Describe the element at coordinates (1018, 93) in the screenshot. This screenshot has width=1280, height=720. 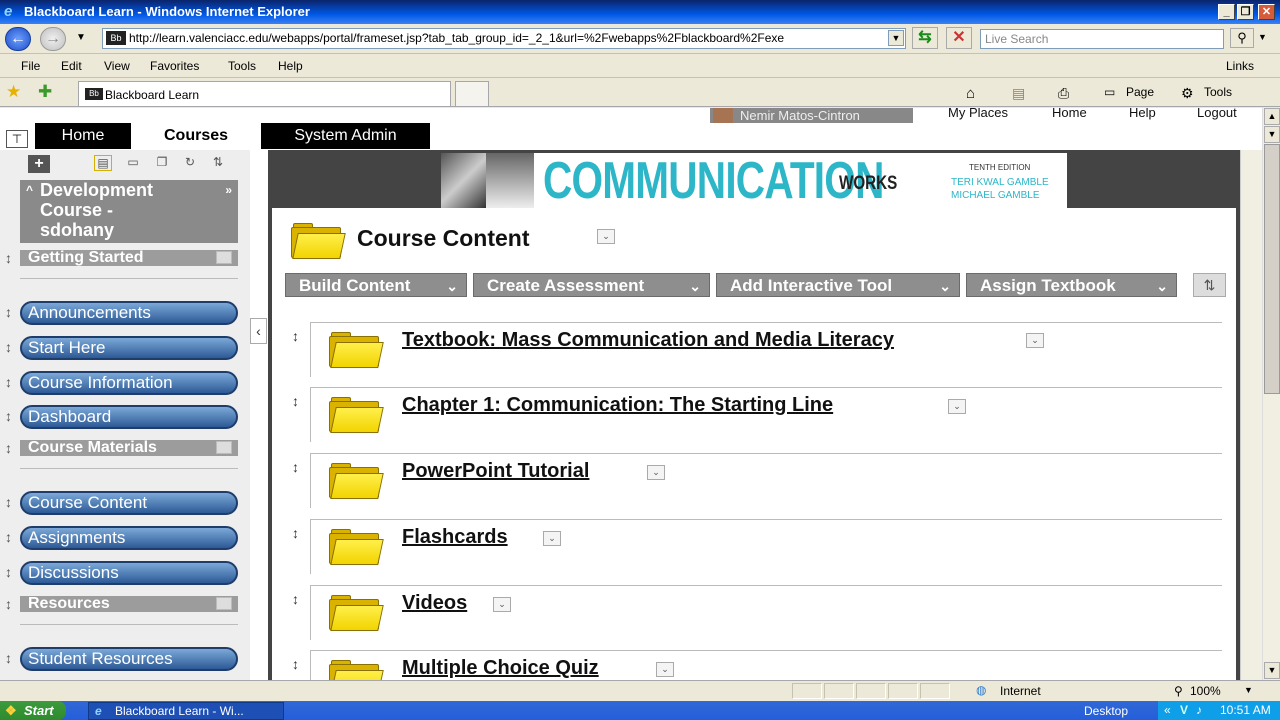
I see `feeds-icon: ▤` at that location.